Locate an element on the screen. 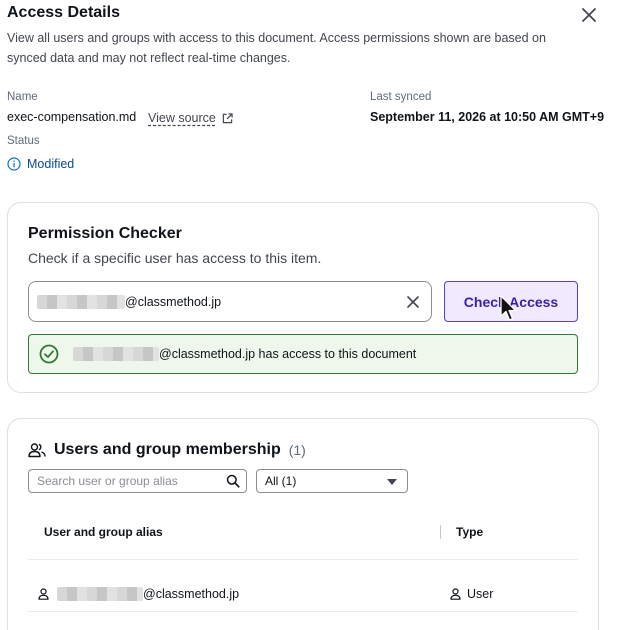  status-value: Modified is located at coordinates (51, 164).